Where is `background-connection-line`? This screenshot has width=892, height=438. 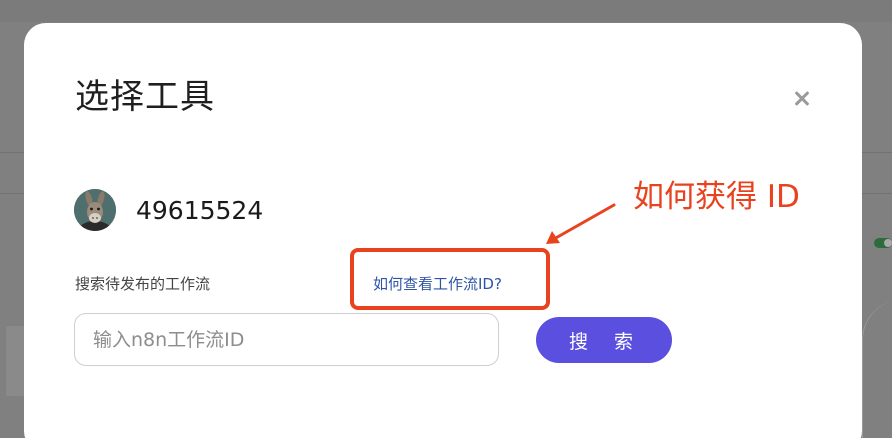
background-connection-line is located at coordinates (877, 369).